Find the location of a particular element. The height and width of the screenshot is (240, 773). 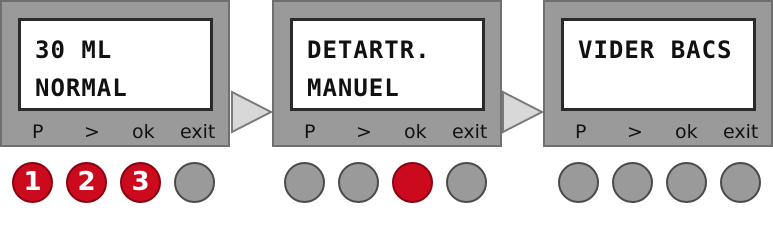

lcd-line-1: VIDER BACS is located at coordinates (655, 50).